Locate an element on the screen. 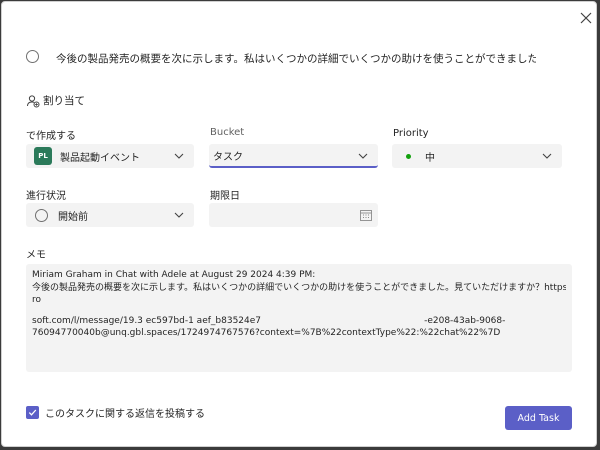  progress-label: 進行状況 is located at coordinates (46, 196).